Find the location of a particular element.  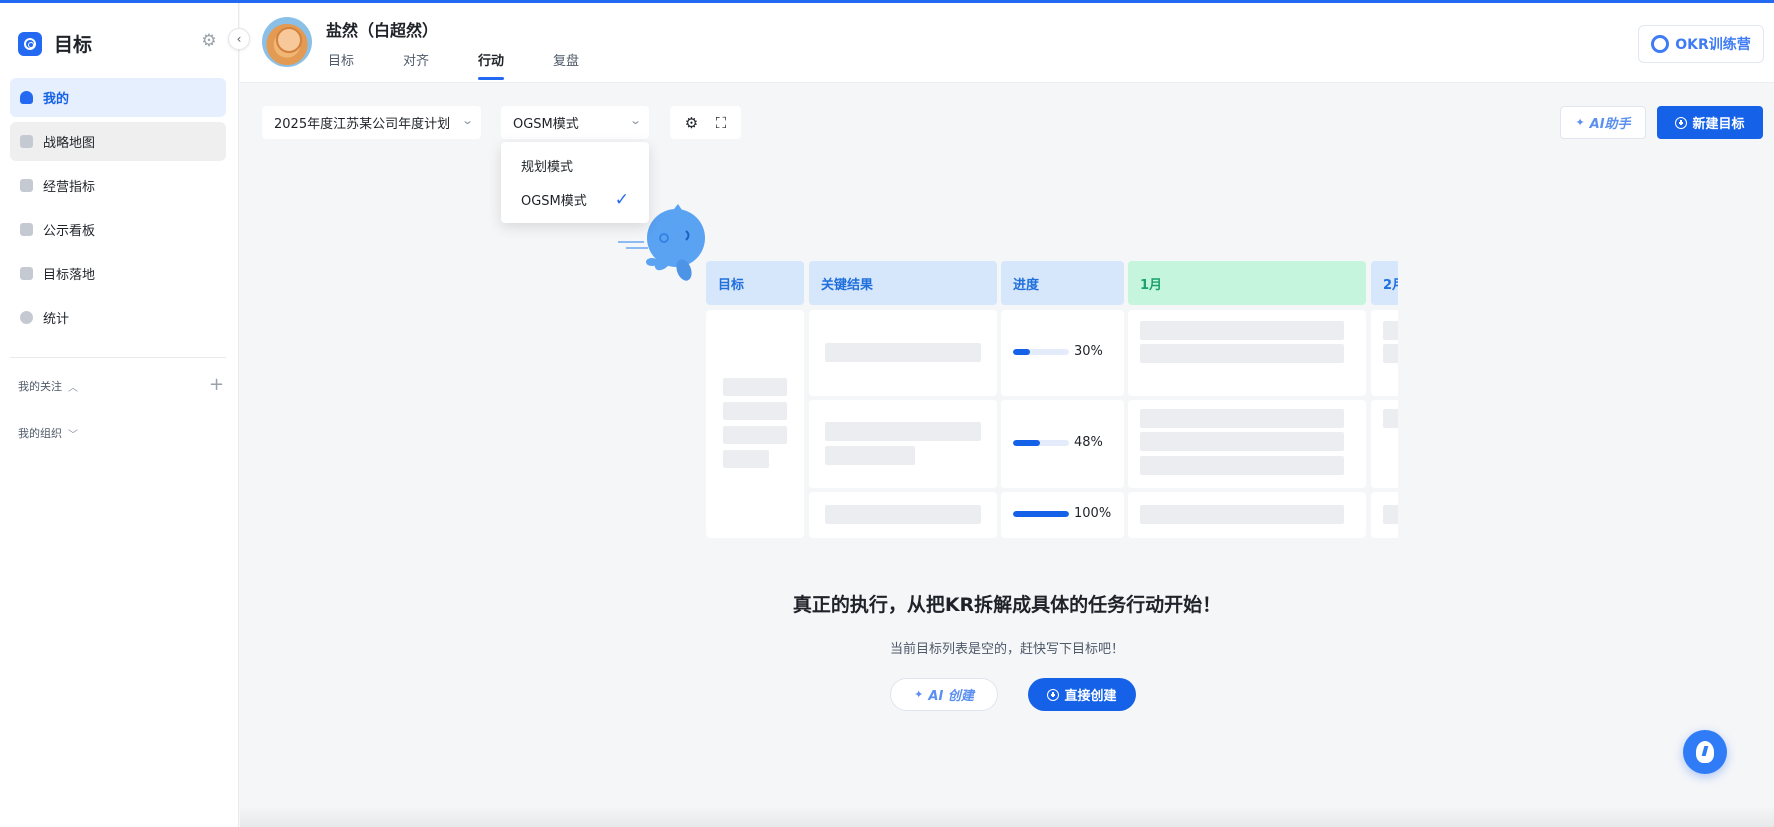

avatar is located at coordinates (287, 42).